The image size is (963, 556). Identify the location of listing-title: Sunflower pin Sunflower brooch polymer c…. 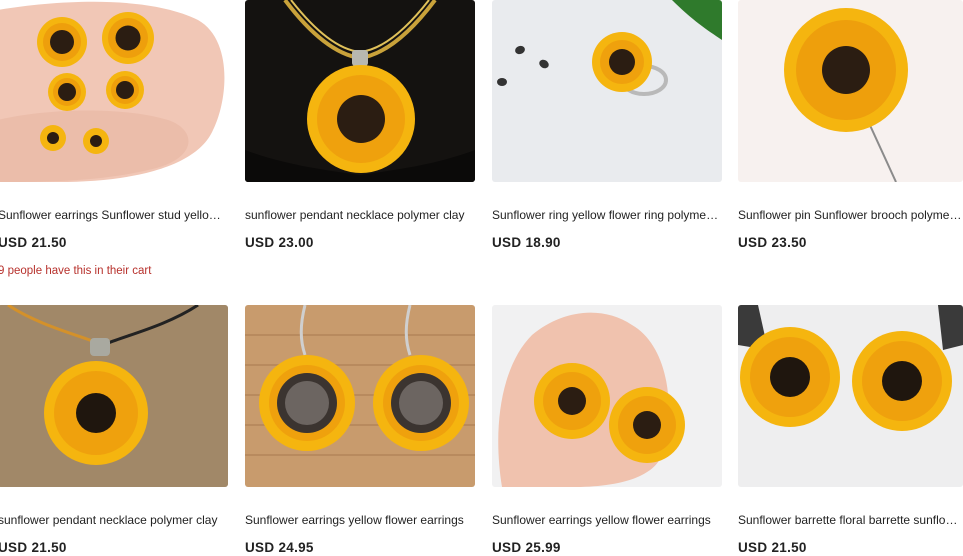
(850, 215).